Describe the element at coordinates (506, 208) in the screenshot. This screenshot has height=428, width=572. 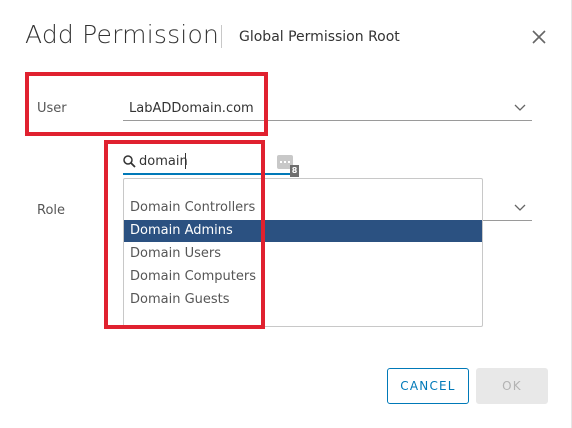
I see `role-select` at that location.